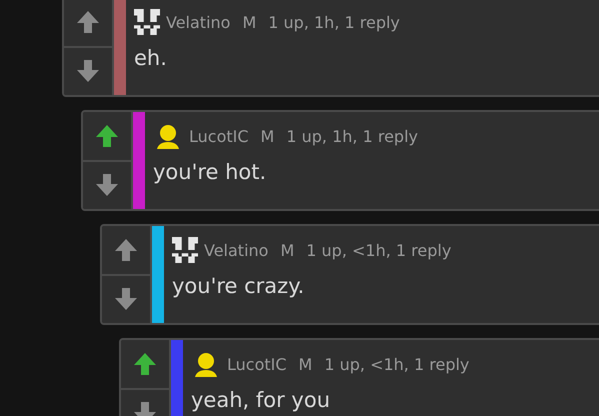 This screenshot has height=416, width=599. What do you see at coordinates (239, 286) in the screenshot?
I see `comment-text: you're crazy.` at bounding box center [239, 286].